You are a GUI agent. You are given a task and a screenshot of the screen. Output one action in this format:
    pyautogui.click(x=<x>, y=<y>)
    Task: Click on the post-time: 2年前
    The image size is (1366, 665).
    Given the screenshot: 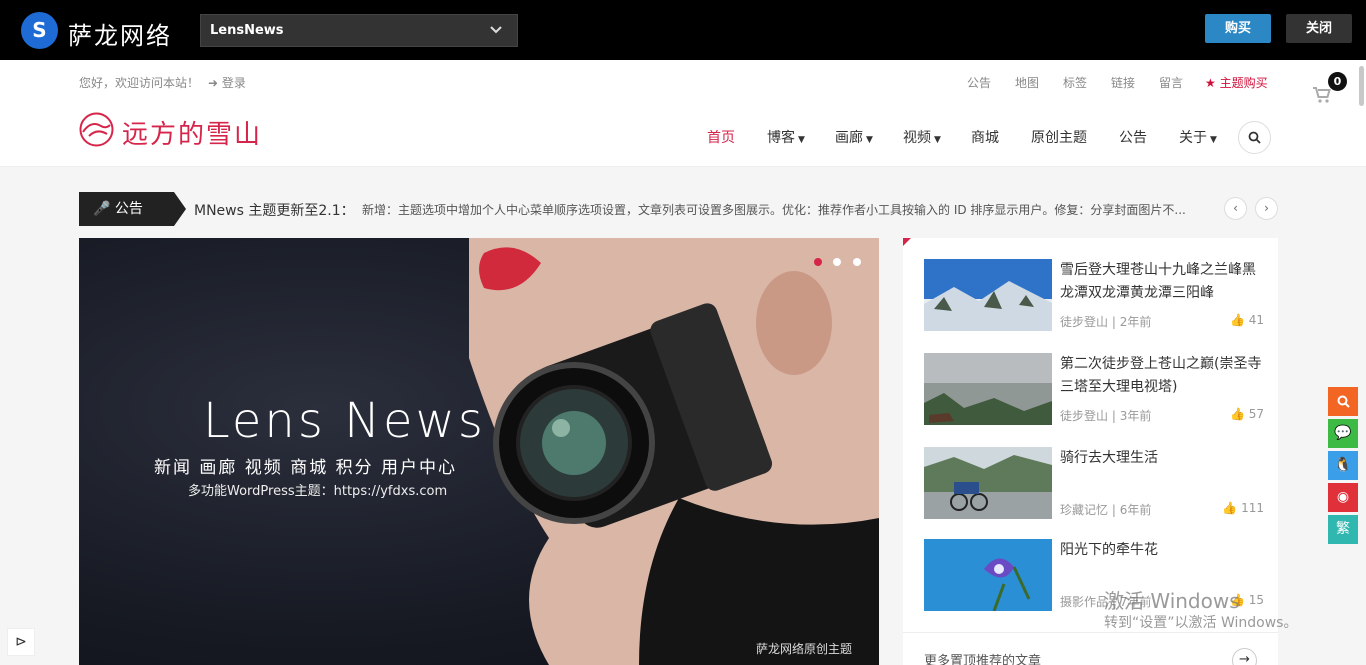 What is the action you would take?
    pyautogui.click(x=1135, y=322)
    